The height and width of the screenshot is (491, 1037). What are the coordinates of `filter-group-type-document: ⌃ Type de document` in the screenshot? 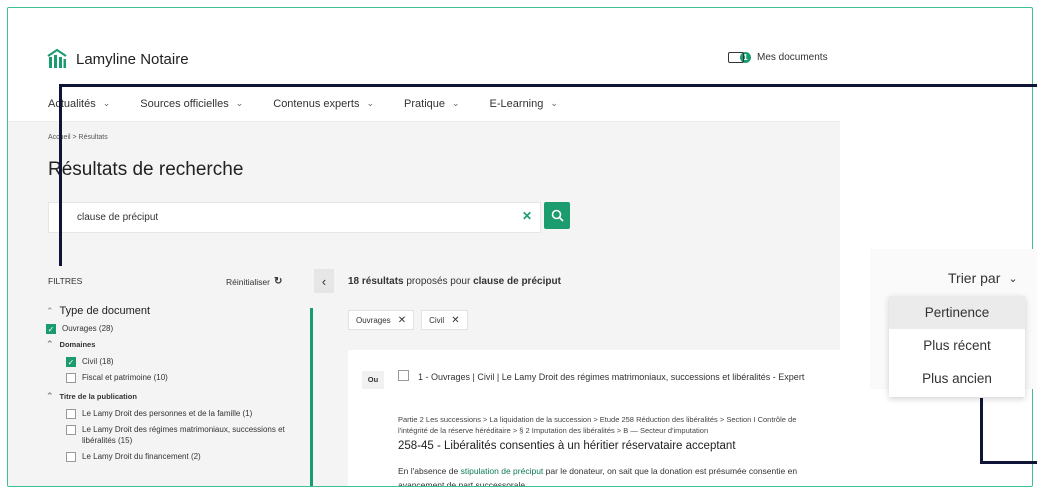 It's located at (177, 311).